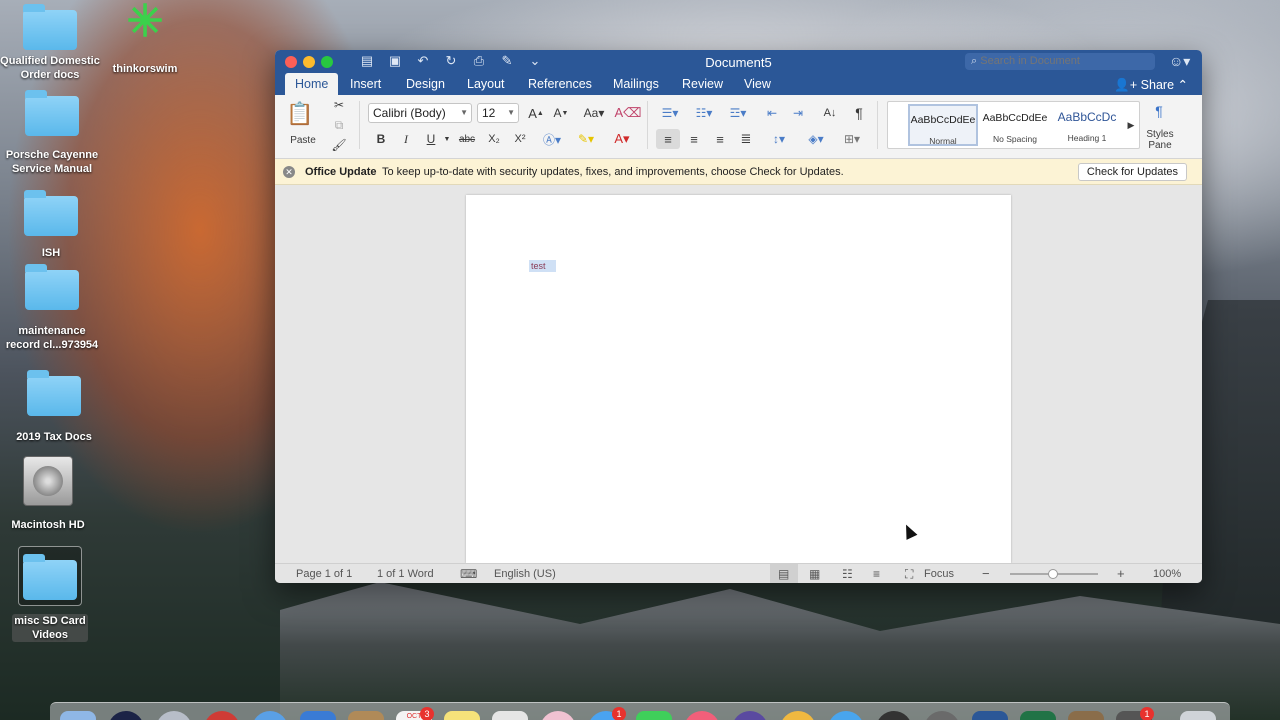 The height and width of the screenshot is (720, 1280). What do you see at coordinates (324, 573) in the screenshot?
I see `page-count: Page 1 of 1` at bounding box center [324, 573].